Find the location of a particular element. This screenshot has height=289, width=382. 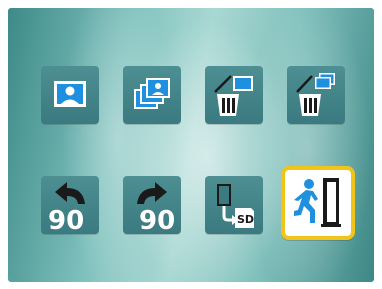

delete-single-button is located at coordinates (234, 95).